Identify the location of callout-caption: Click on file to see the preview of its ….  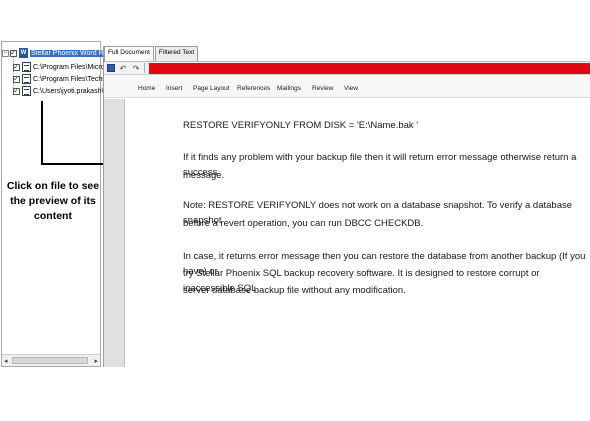
(53, 201).